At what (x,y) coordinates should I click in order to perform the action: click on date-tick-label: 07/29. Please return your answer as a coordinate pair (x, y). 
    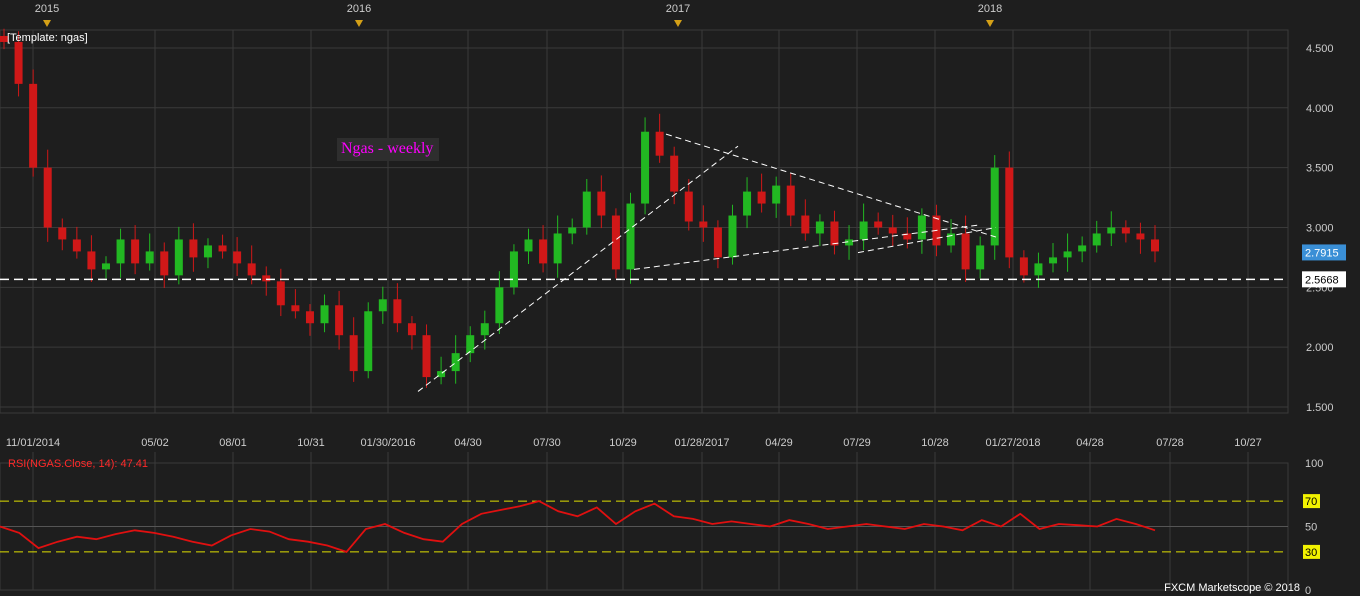
    Looking at the image, I should click on (857, 443).